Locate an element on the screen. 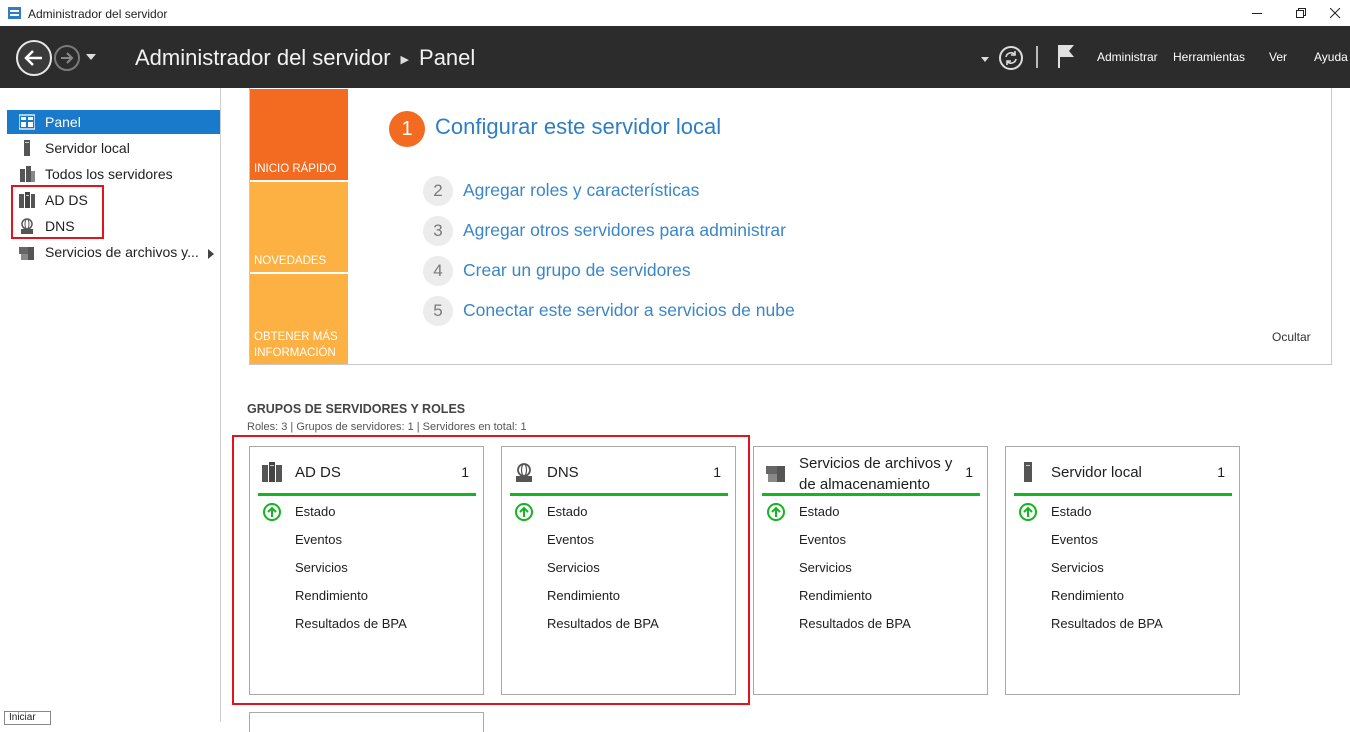 The height and width of the screenshot is (732, 1350). window-titlebar: Administrador del servidor is located at coordinates (675, 13).